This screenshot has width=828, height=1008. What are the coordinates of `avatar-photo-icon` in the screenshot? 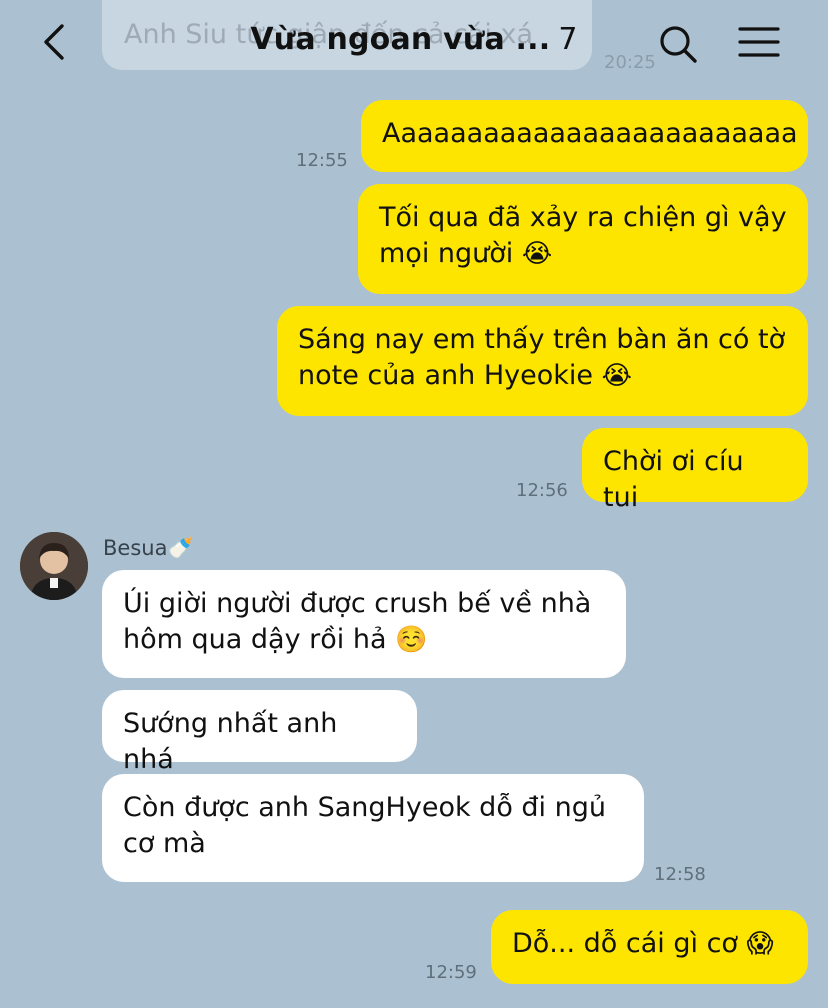 It's located at (54, 566).